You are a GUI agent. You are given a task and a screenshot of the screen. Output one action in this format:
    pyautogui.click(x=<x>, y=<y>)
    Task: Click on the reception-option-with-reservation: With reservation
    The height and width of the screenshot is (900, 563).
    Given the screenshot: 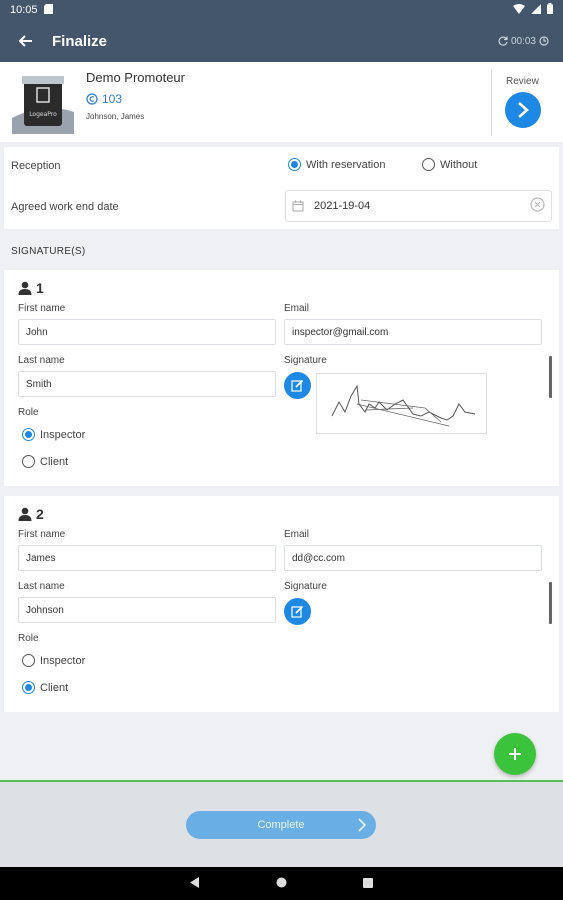 What is the action you would take?
    pyautogui.click(x=336, y=164)
    